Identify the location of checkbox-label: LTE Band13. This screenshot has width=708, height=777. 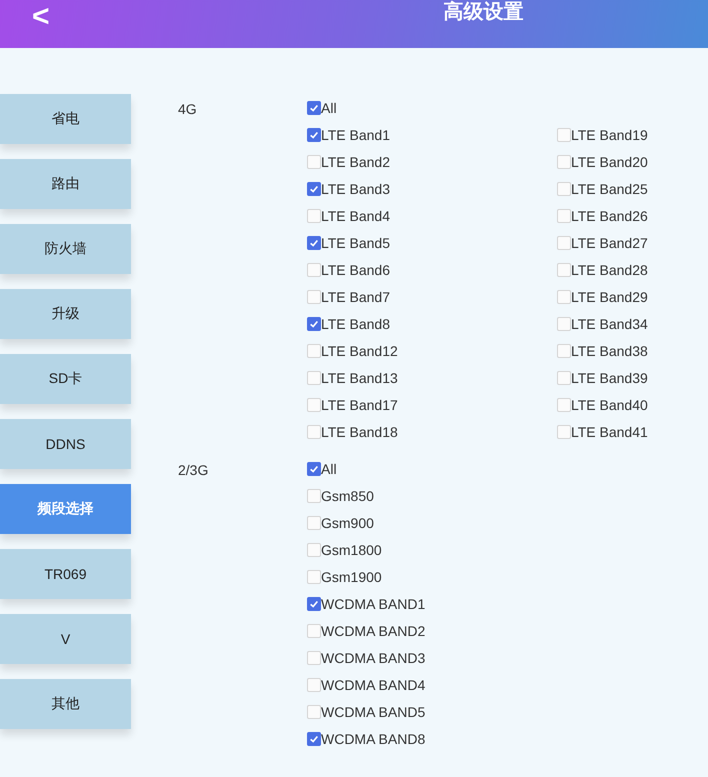
(359, 378).